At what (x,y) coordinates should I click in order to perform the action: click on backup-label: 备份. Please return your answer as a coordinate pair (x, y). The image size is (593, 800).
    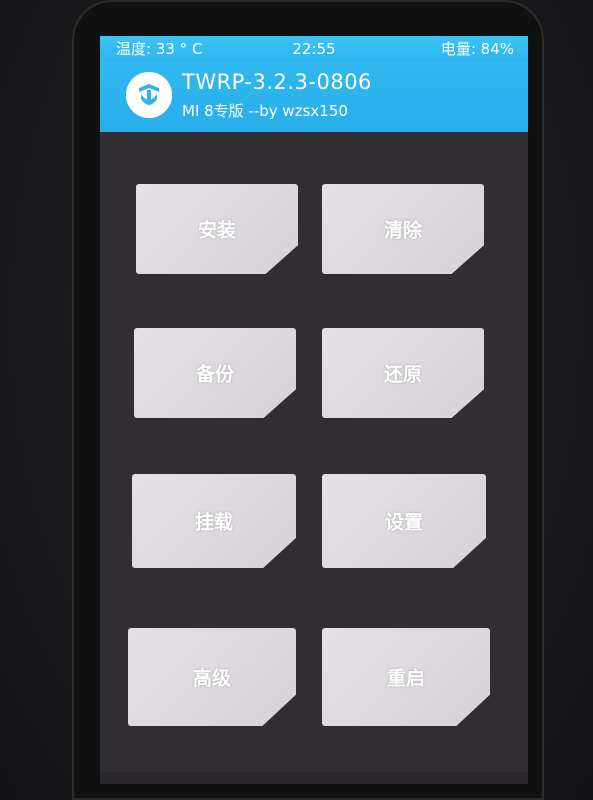
    Looking at the image, I should click on (214, 374).